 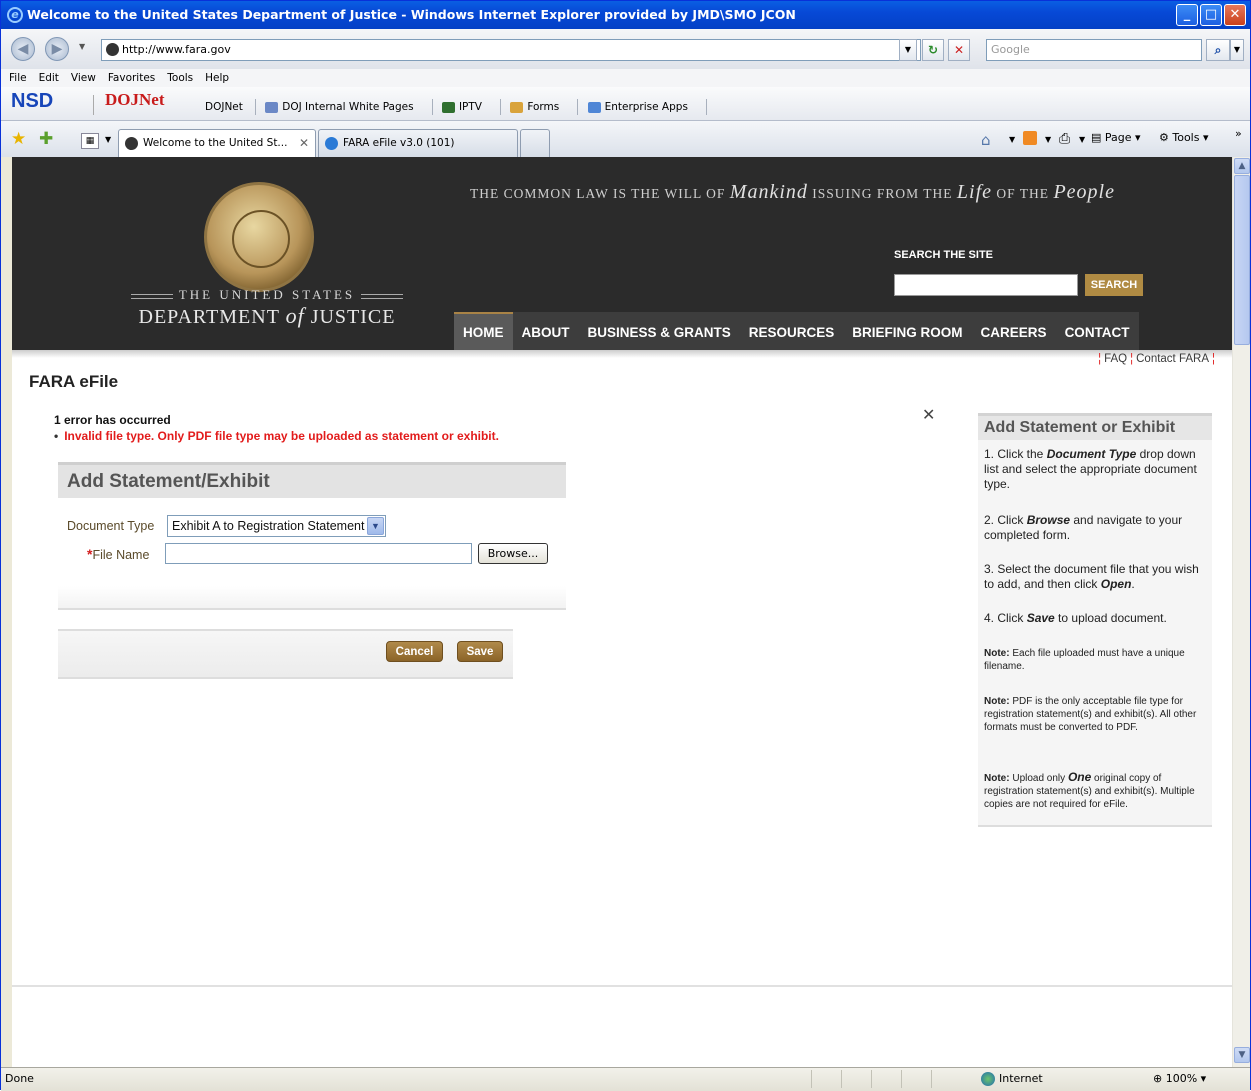 I want to click on chevron-more-icon: », so click(x=1238, y=133).